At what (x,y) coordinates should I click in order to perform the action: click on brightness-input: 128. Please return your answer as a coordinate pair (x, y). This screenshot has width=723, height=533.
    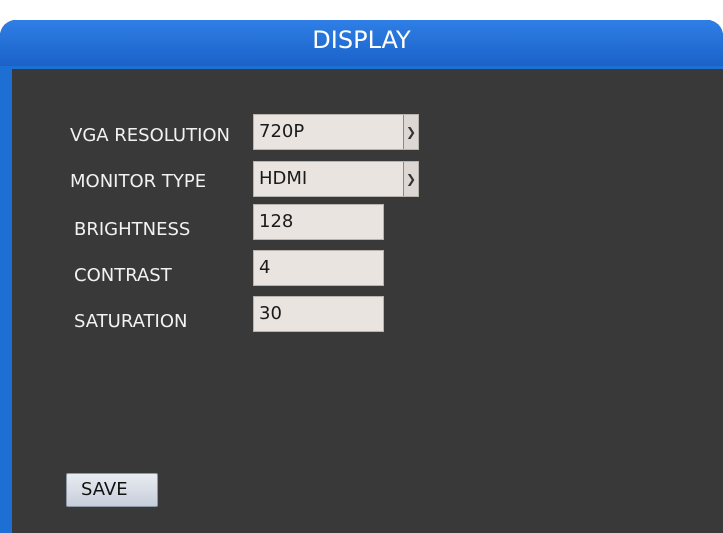
    Looking at the image, I should click on (318, 222).